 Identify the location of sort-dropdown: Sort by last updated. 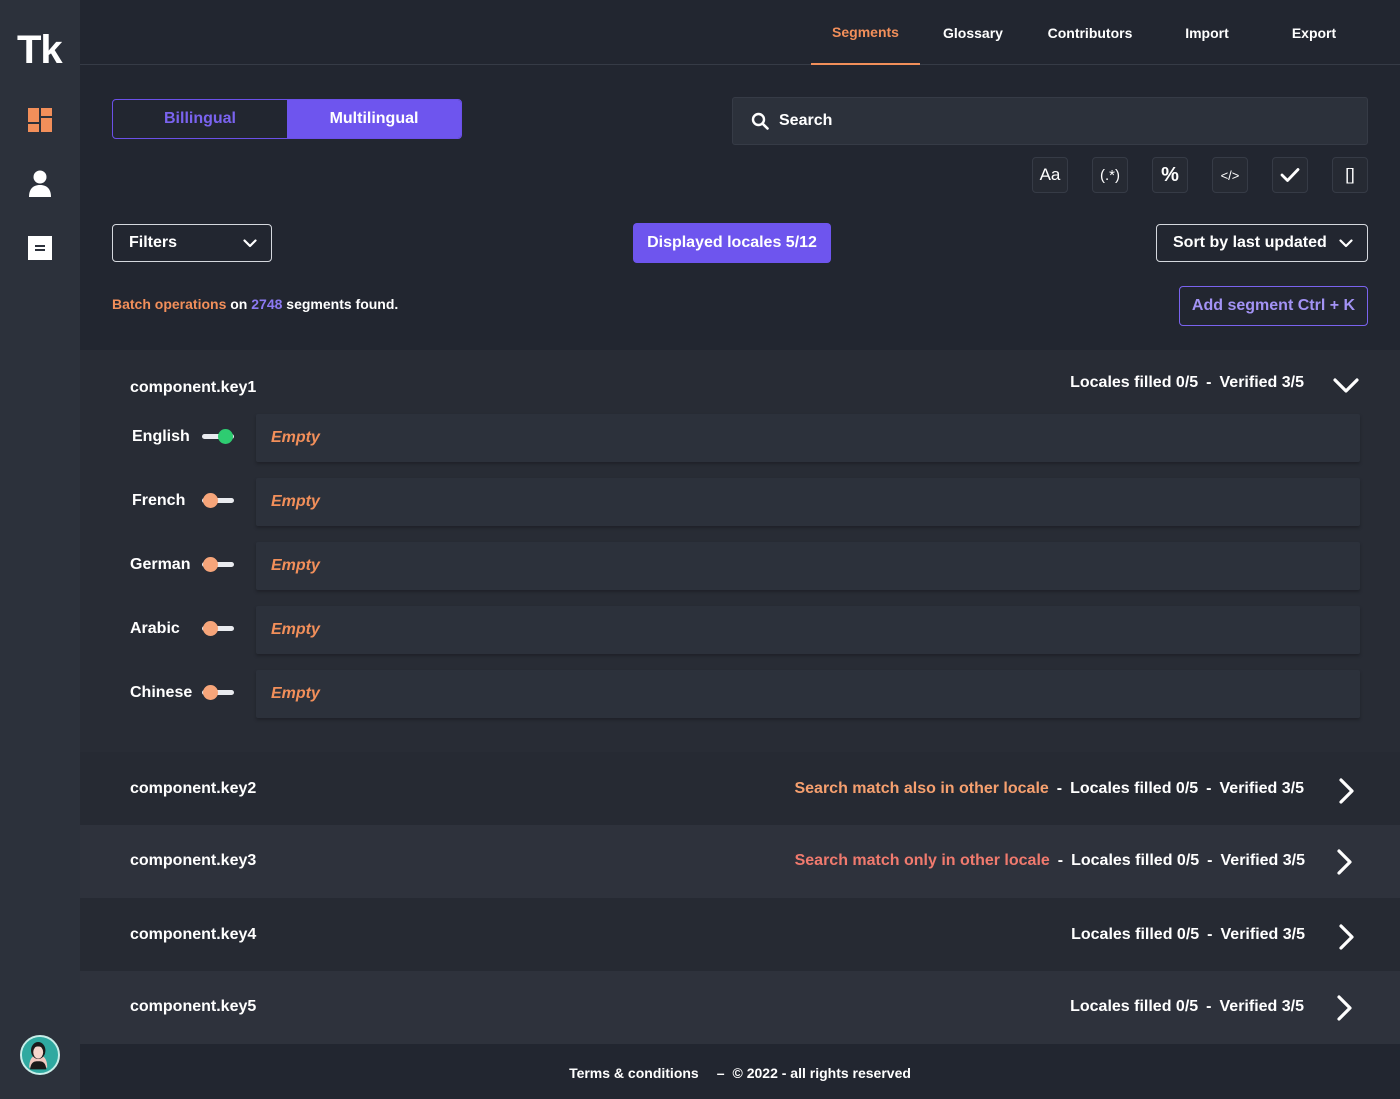
(1262, 243).